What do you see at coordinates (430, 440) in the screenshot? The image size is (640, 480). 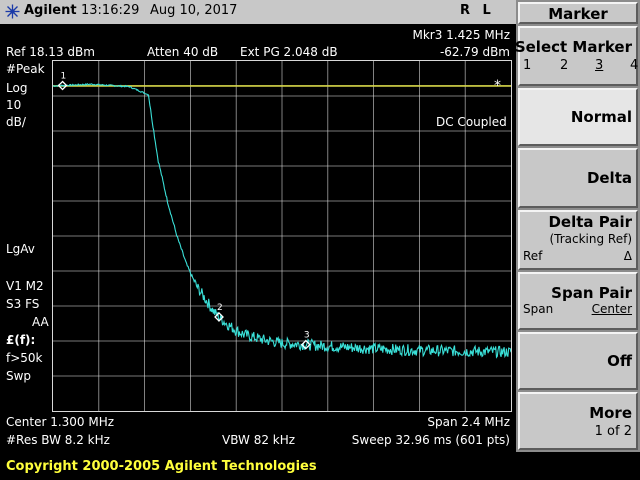 I see `sweep-time: Sweep 32.96 ms (601 pts)` at bounding box center [430, 440].